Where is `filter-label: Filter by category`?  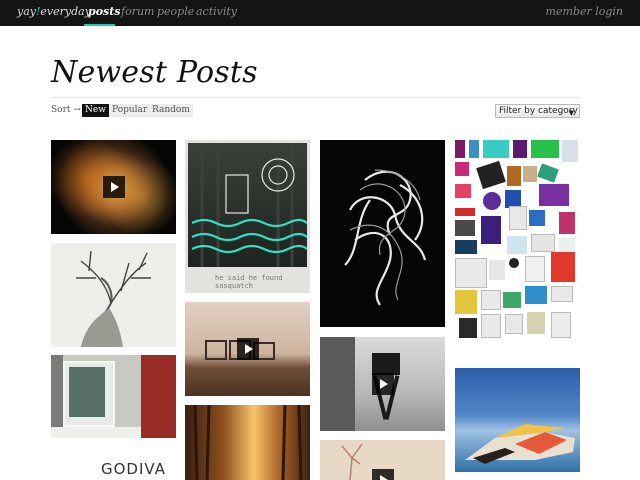 filter-label: Filter by category is located at coordinates (538, 111).